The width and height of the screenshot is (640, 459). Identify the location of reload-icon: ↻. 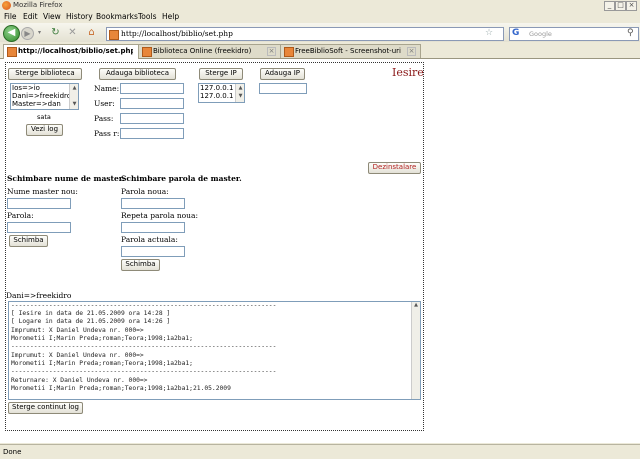
(55, 32).